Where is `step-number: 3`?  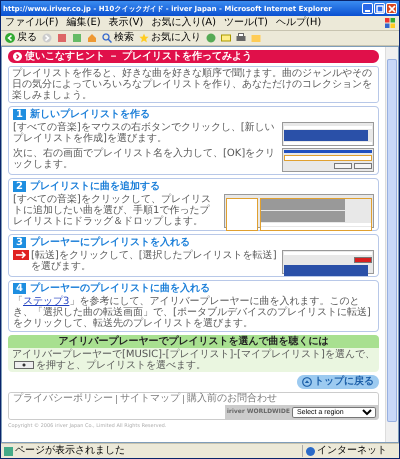
step-number: 3 is located at coordinates (19, 242).